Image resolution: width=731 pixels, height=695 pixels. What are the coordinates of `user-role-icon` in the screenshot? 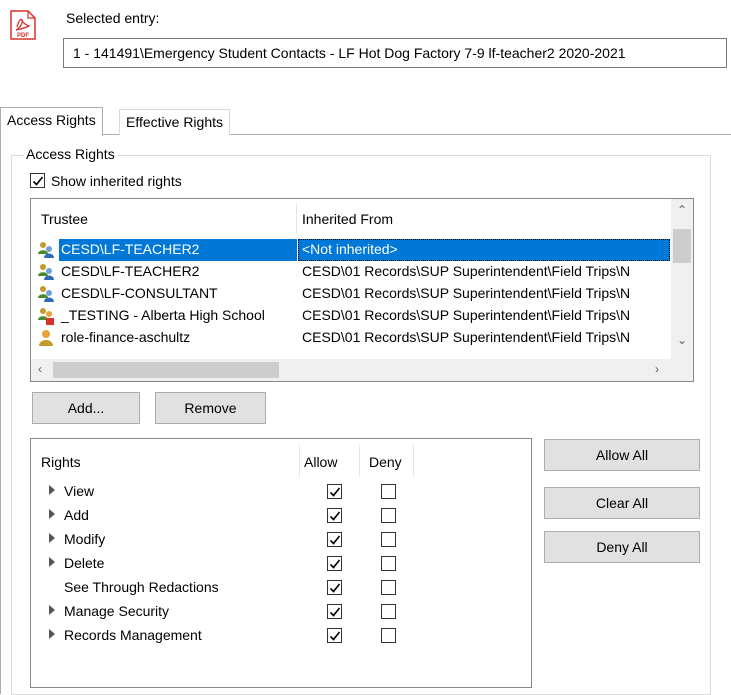 It's located at (46, 338).